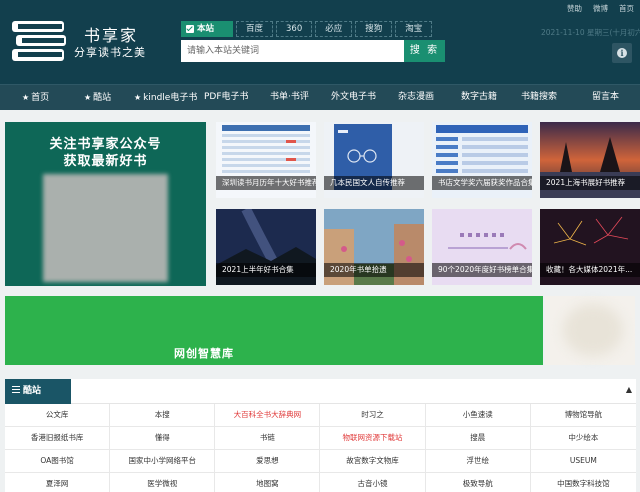 The image size is (640, 492). Describe the element at coordinates (16, 389) in the screenshot. I see `menu-icon` at that location.